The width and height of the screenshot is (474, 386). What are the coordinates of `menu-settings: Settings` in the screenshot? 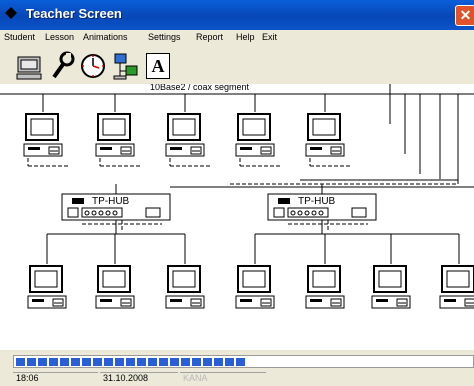 It's located at (164, 37).